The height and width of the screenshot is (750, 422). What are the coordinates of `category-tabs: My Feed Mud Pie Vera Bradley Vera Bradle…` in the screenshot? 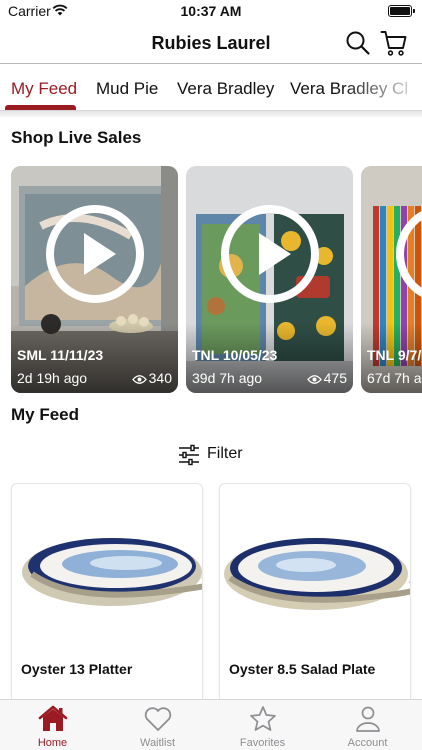 It's located at (211, 88).